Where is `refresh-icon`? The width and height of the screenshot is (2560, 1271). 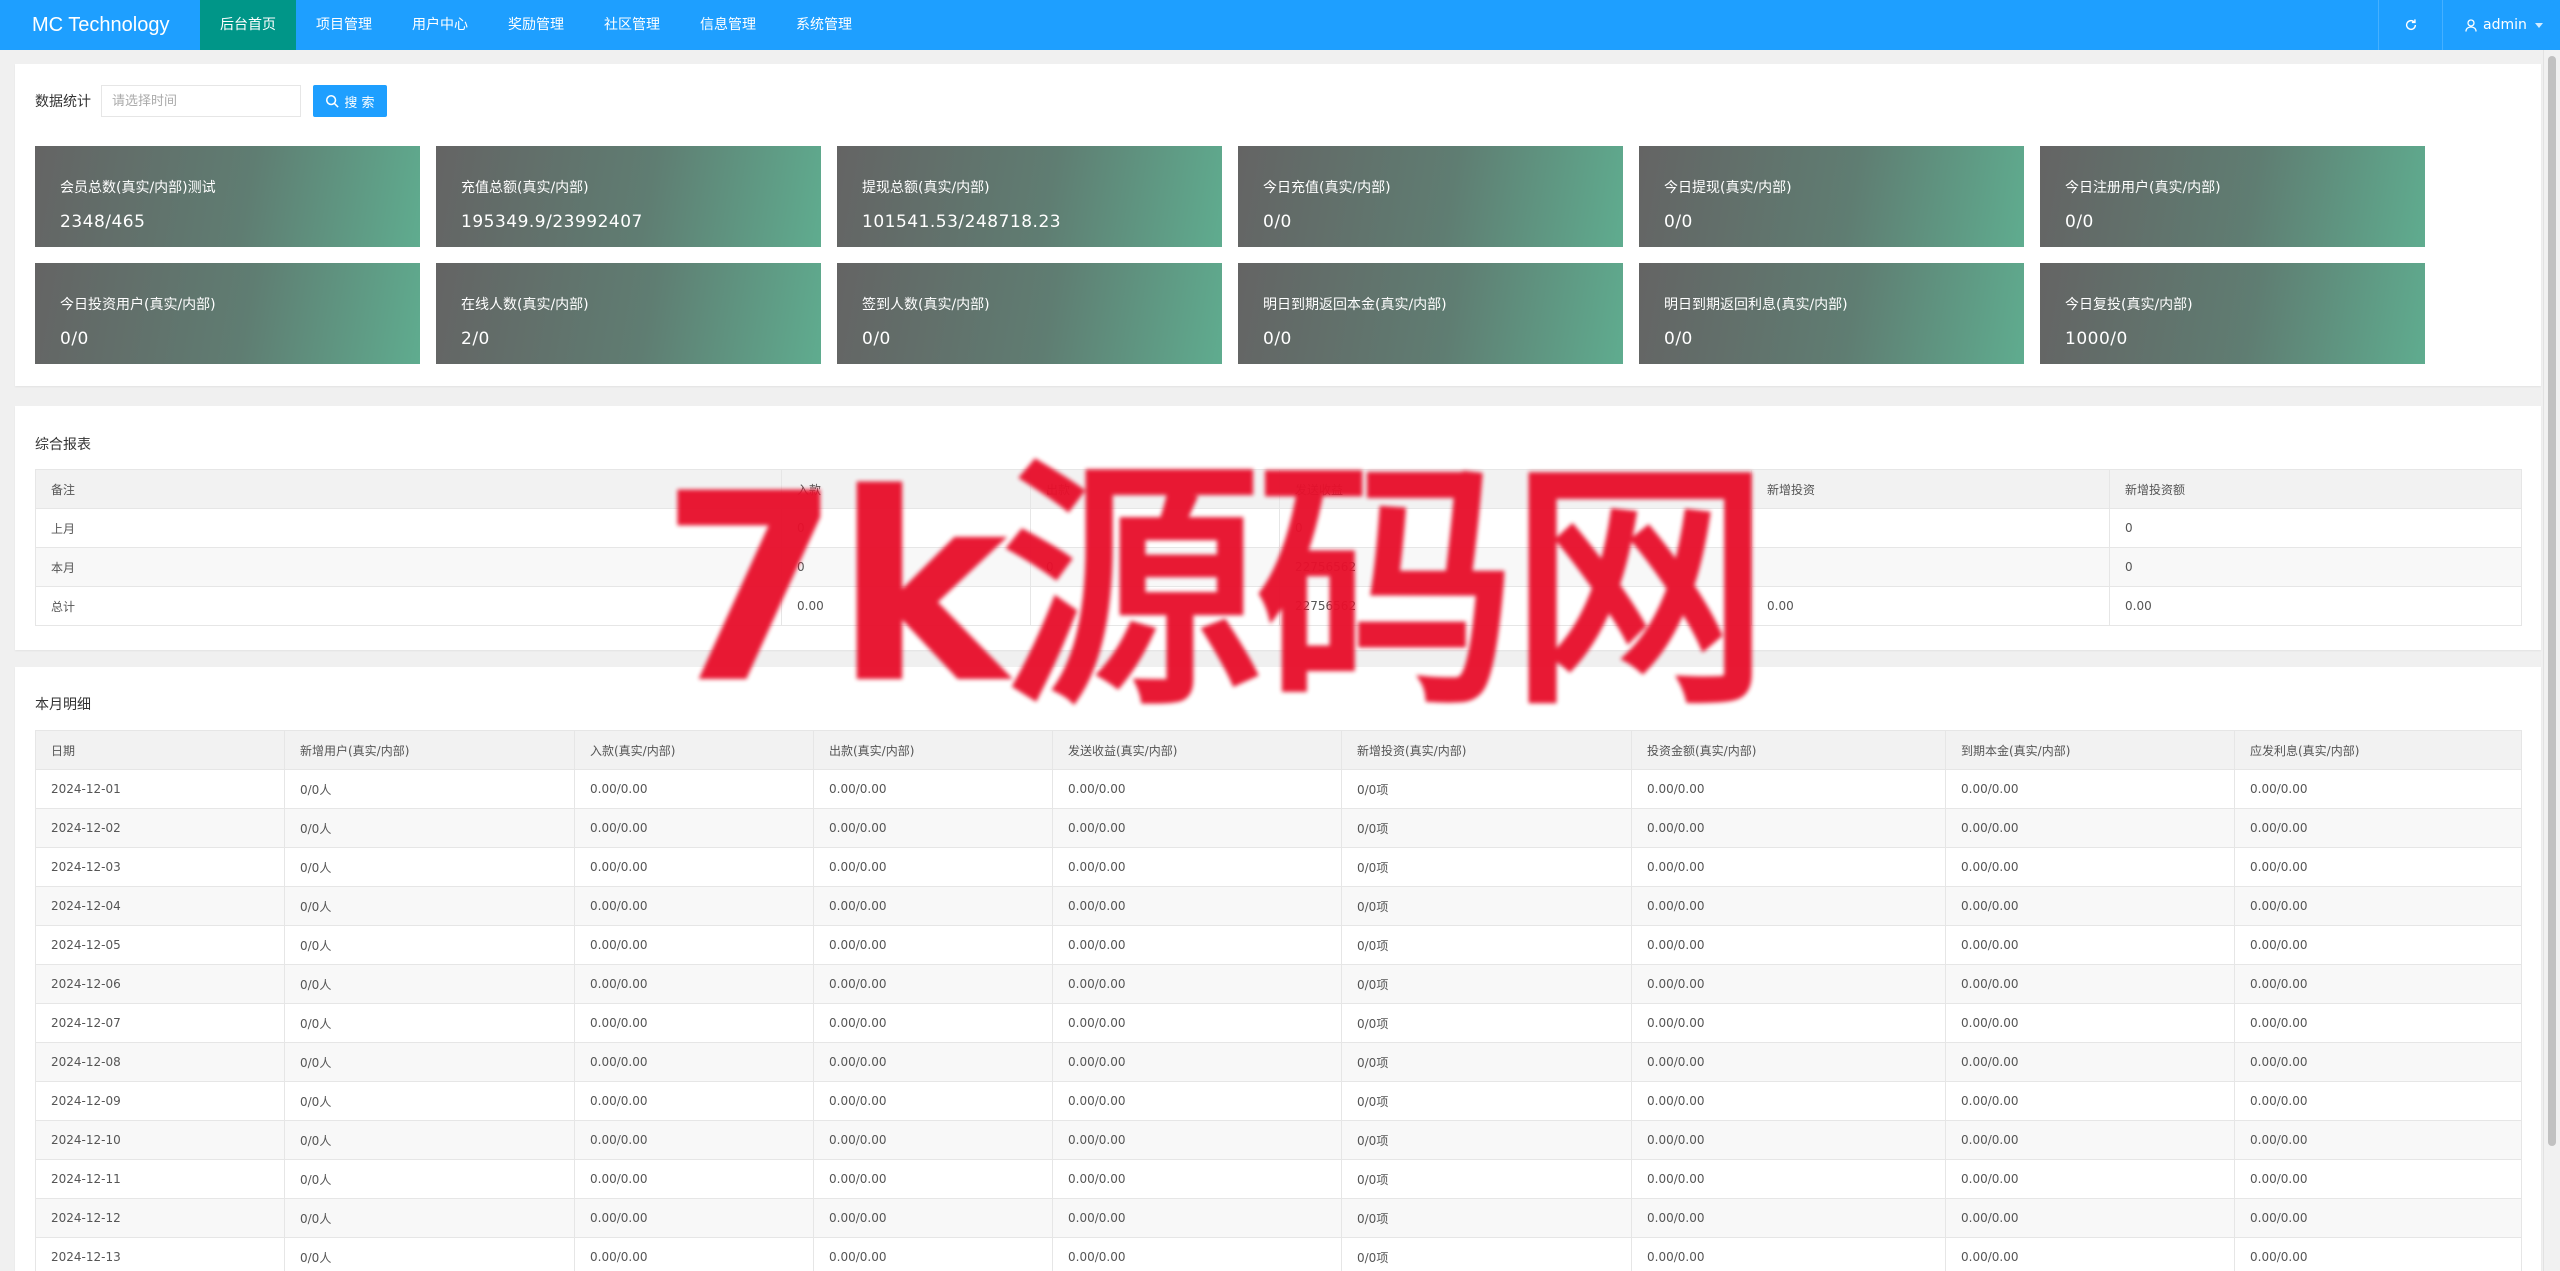
refresh-icon is located at coordinates (2410, 25).